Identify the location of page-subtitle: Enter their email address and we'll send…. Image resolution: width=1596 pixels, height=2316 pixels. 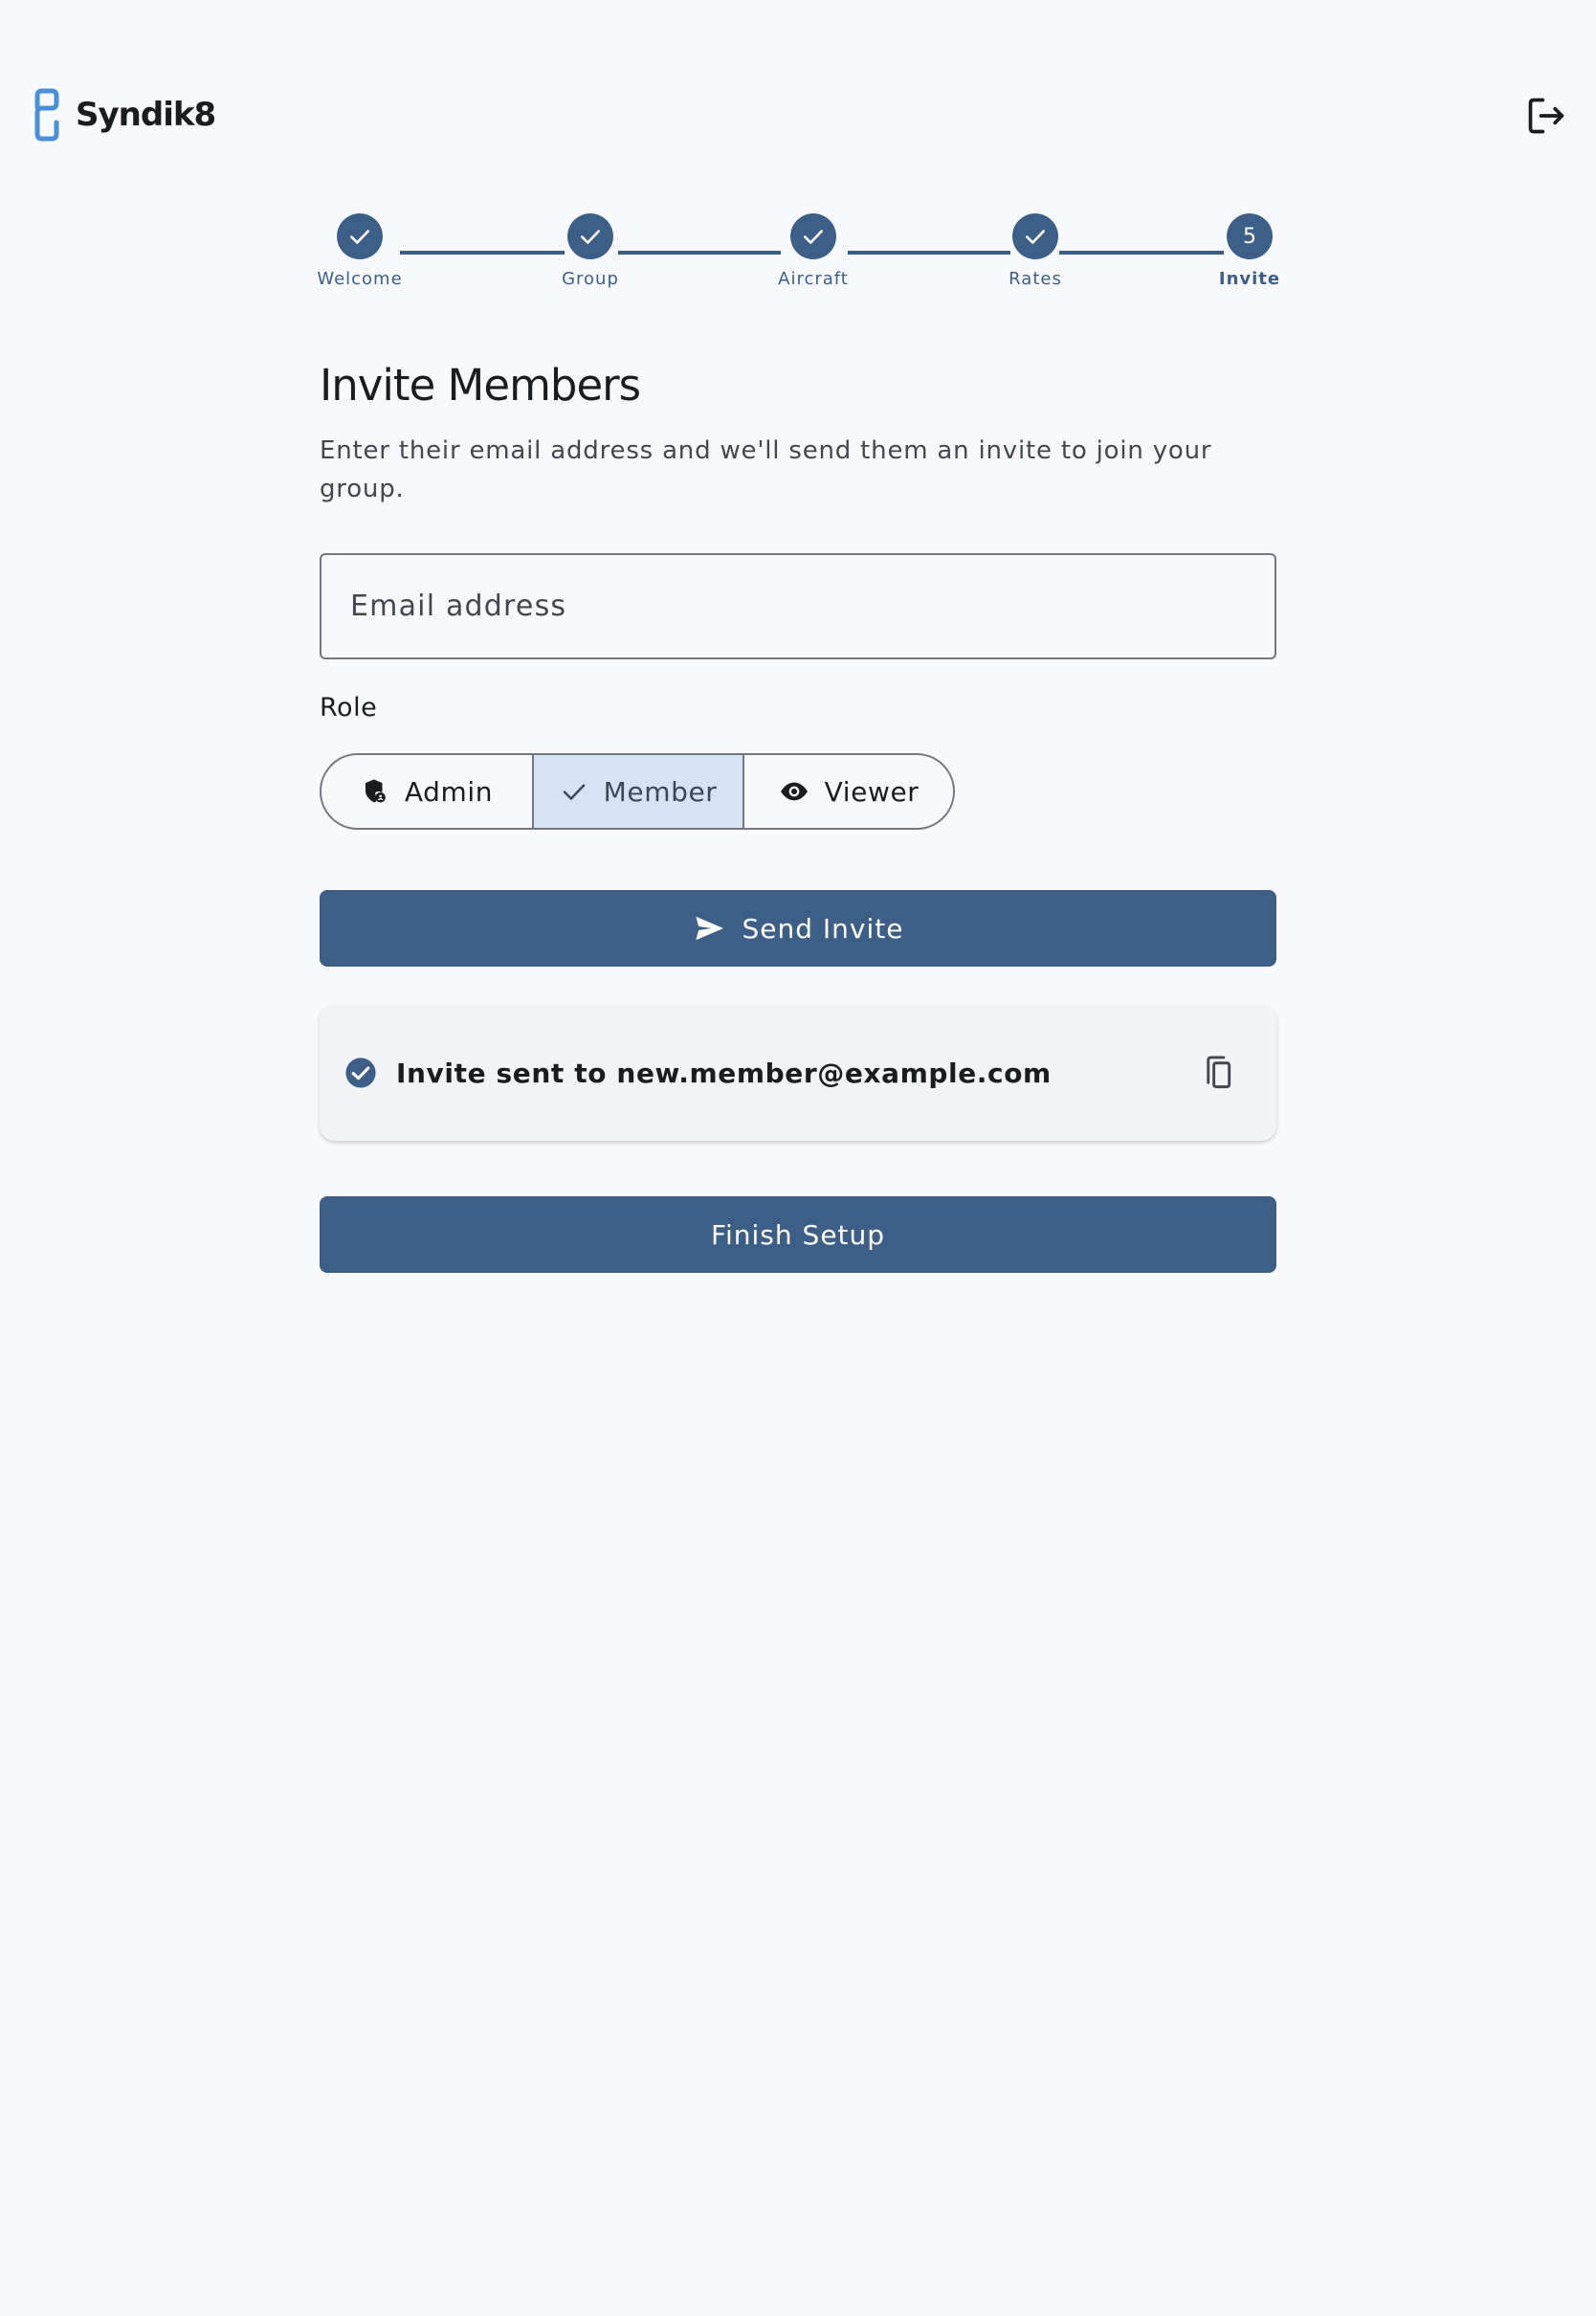
(766, 470).